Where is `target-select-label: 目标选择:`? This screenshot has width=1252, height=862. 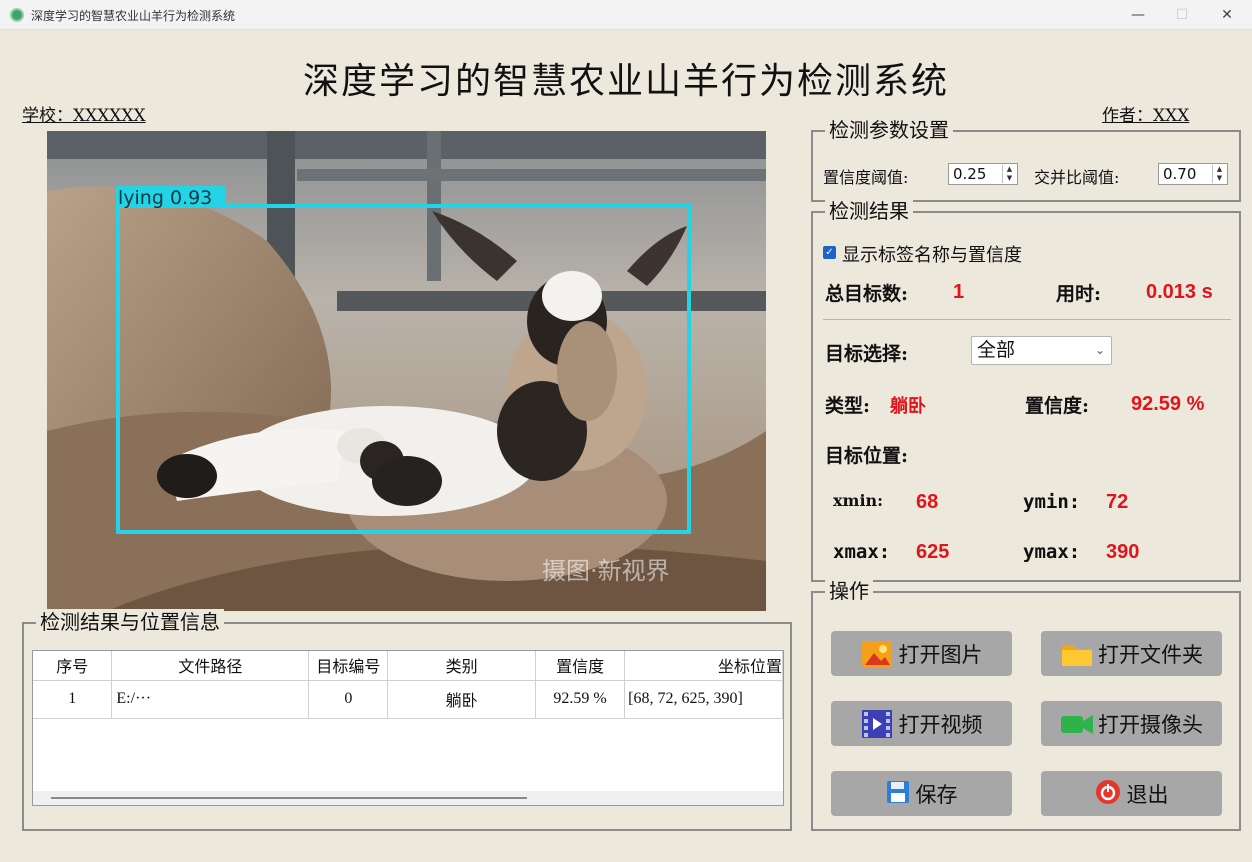 target-select-label: 目标选择: is located at coordinates (867, 354).